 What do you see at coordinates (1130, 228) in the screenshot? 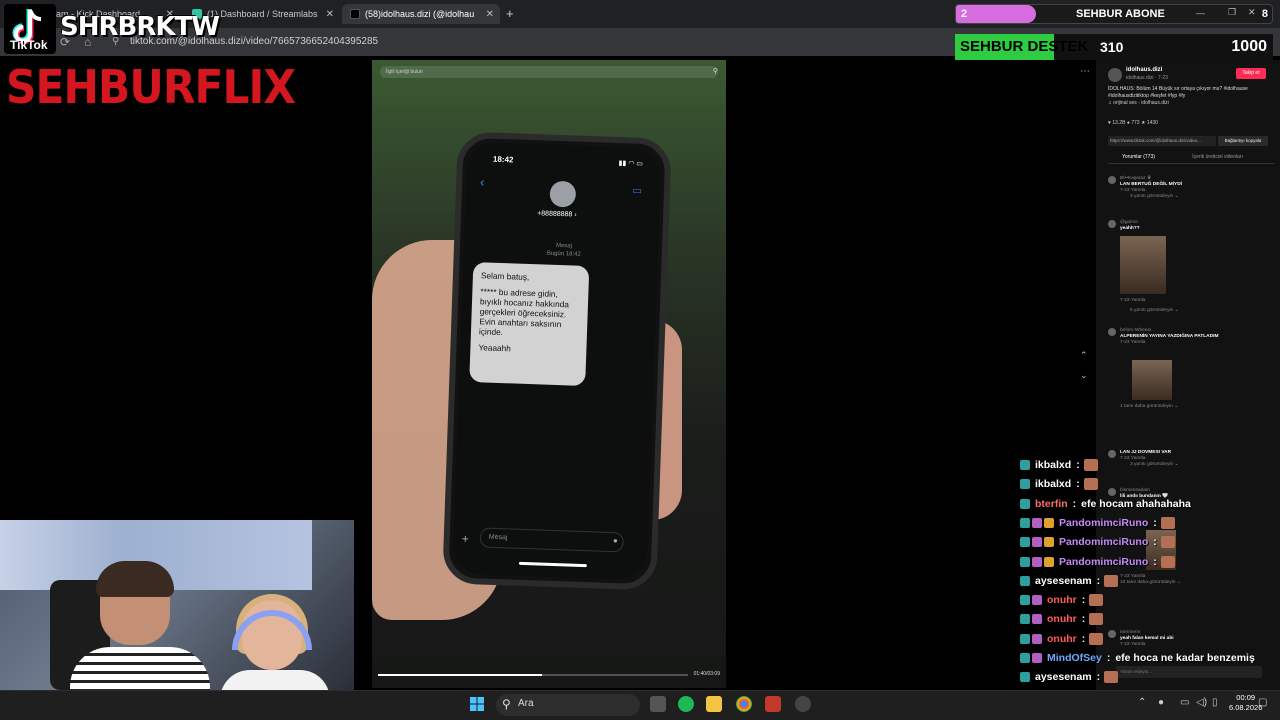
I see `comment-text: yeahh??` at bounding box center [1130, 228].